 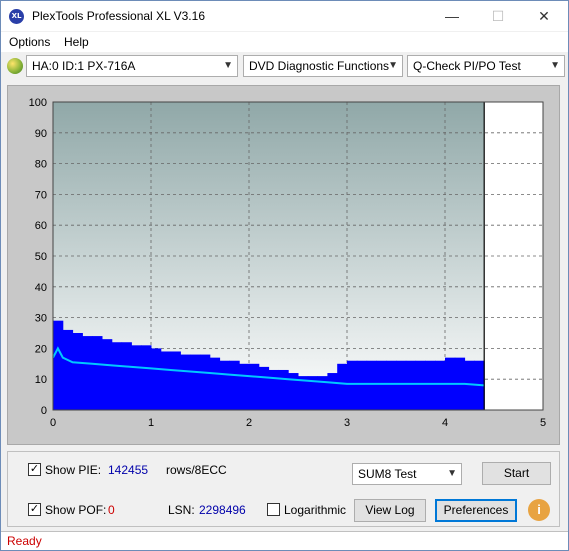 What do you see at coordinates (44, 411) in the screenshot?
I see `y-tick-label: 0` at bounding box center [44, 411].